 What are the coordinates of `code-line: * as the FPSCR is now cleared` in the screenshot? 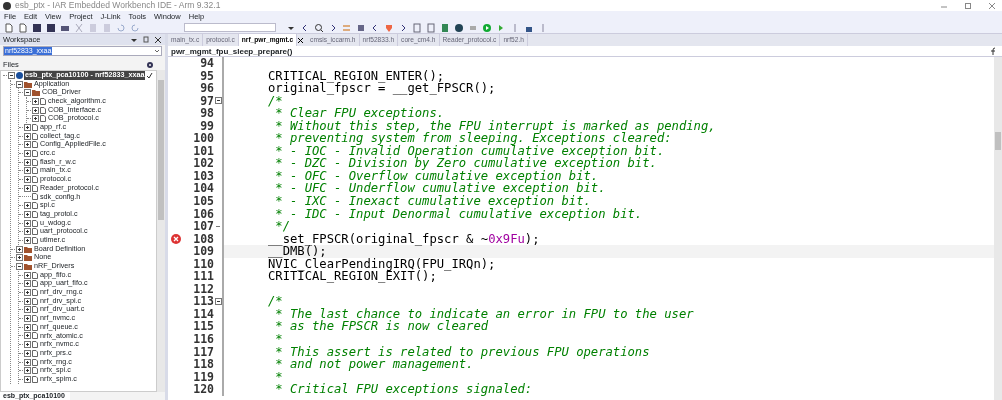 It's located at (381, 326).